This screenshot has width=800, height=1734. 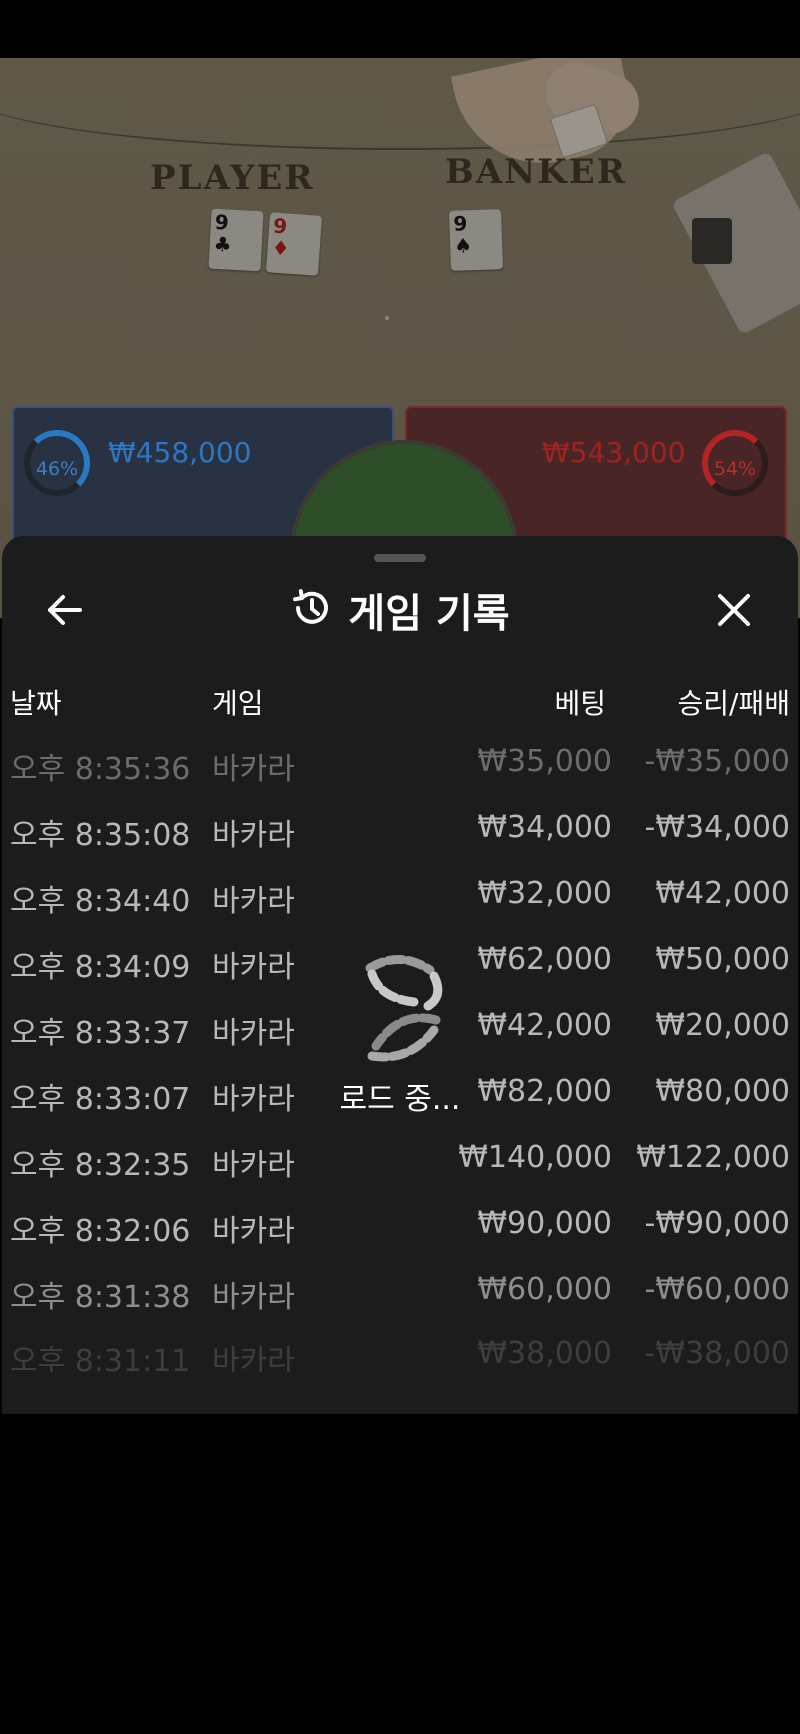 What do you see at coordinates (400, 899) in the screenshot?
I see `table-row: 오후 8:34:40 바카라 ₩32,000 ₩42,000` at bounding box center [400, 899].